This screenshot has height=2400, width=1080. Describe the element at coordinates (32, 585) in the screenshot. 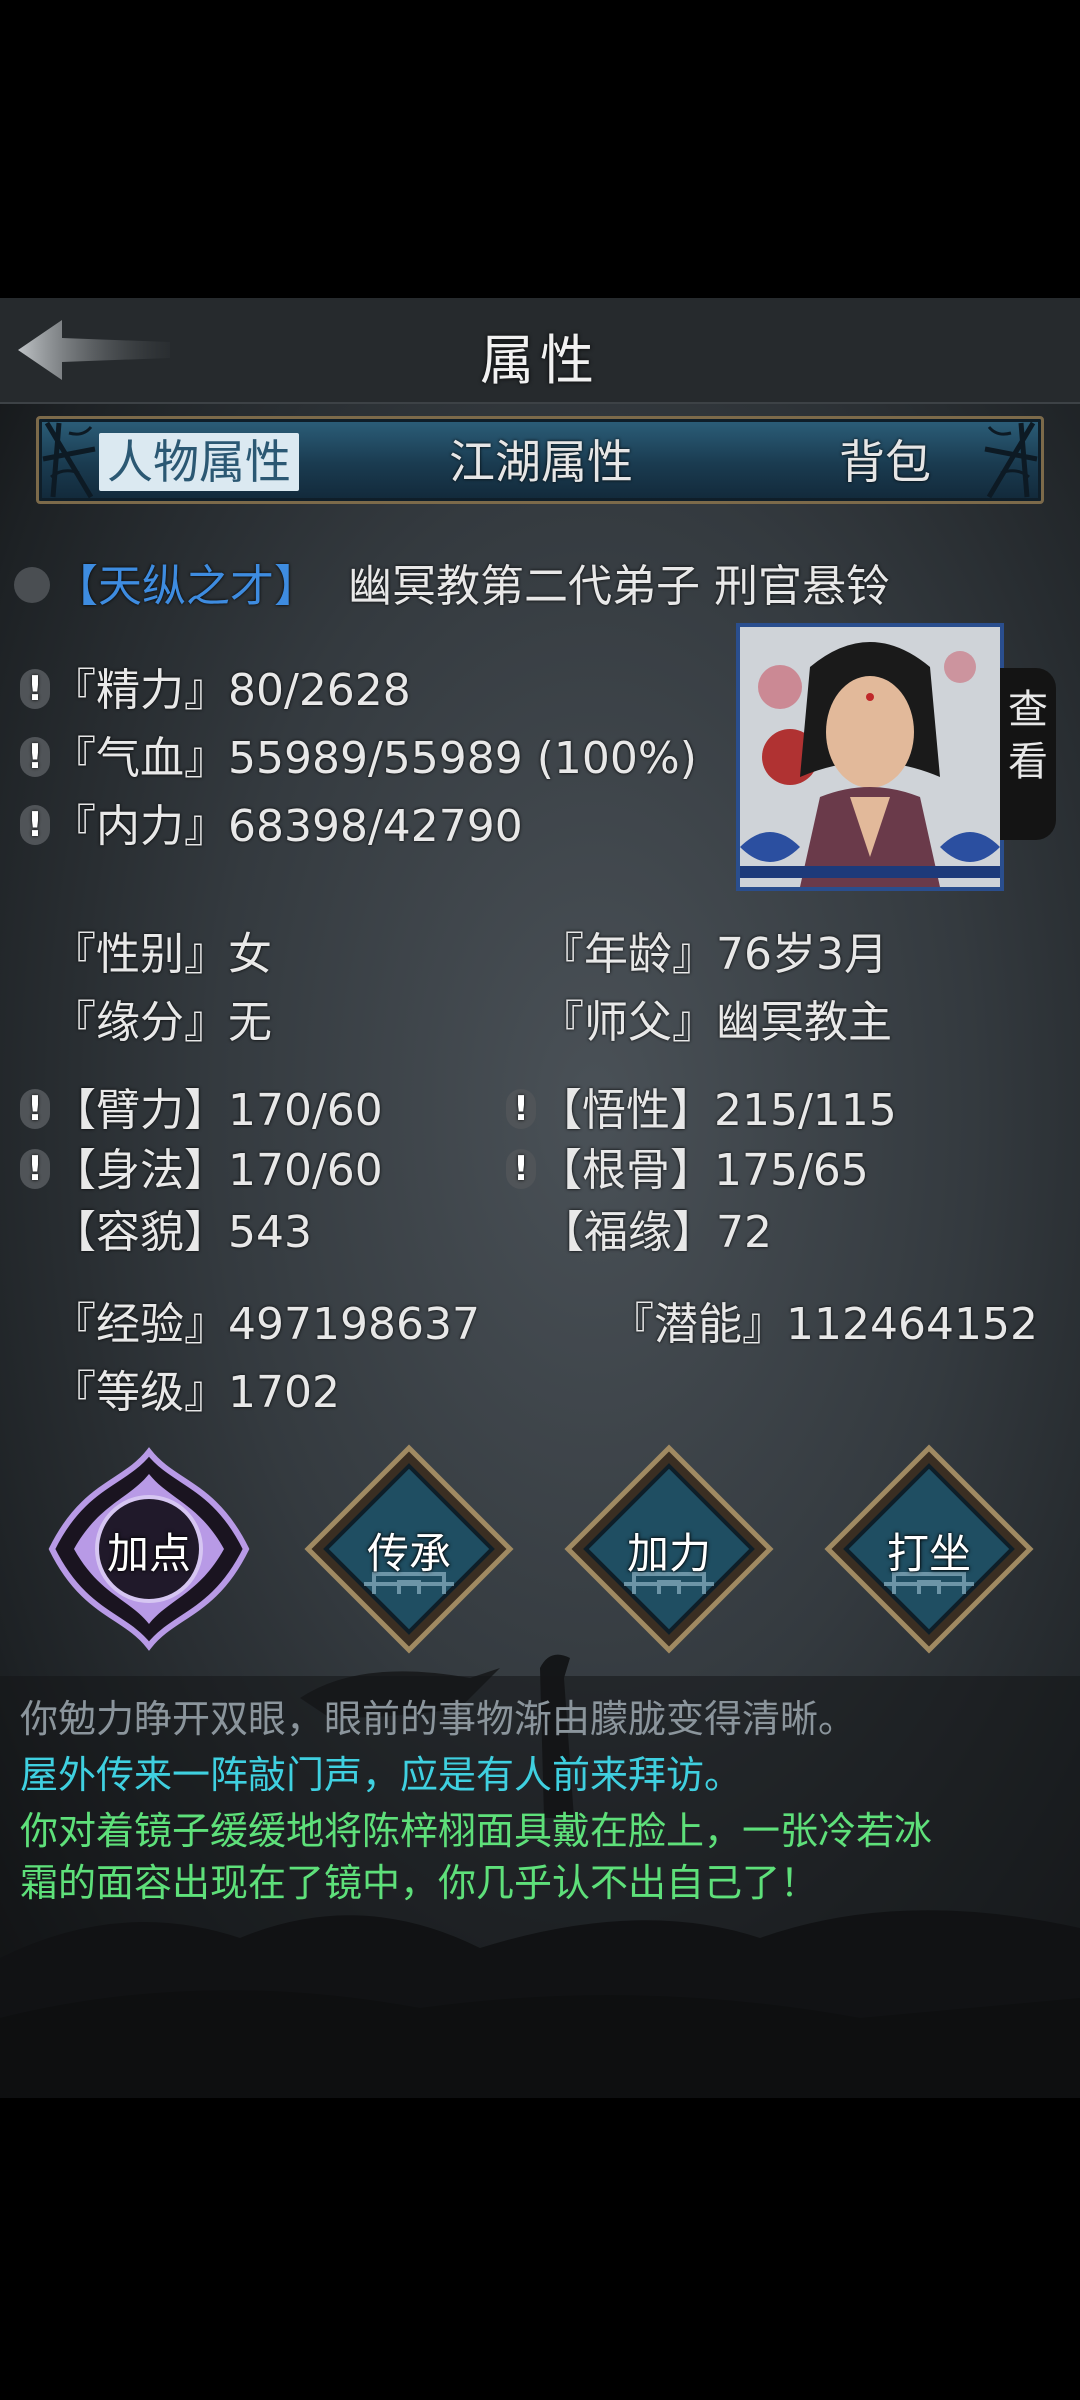

I see `talent-toggle-icon` at that location.